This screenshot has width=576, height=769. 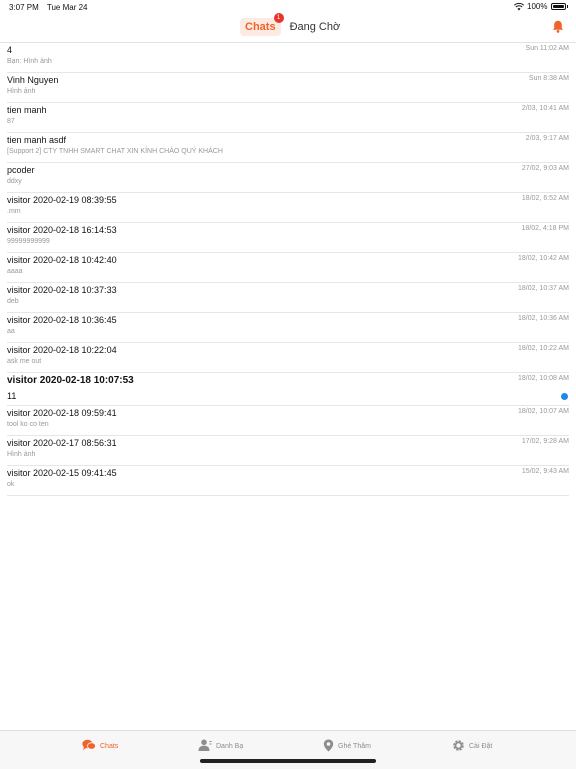 What do you see at coordinates (28, 424) in the screenshot?
I see `chat-preview: tool ko co ten` at bounding box center [28, 424].